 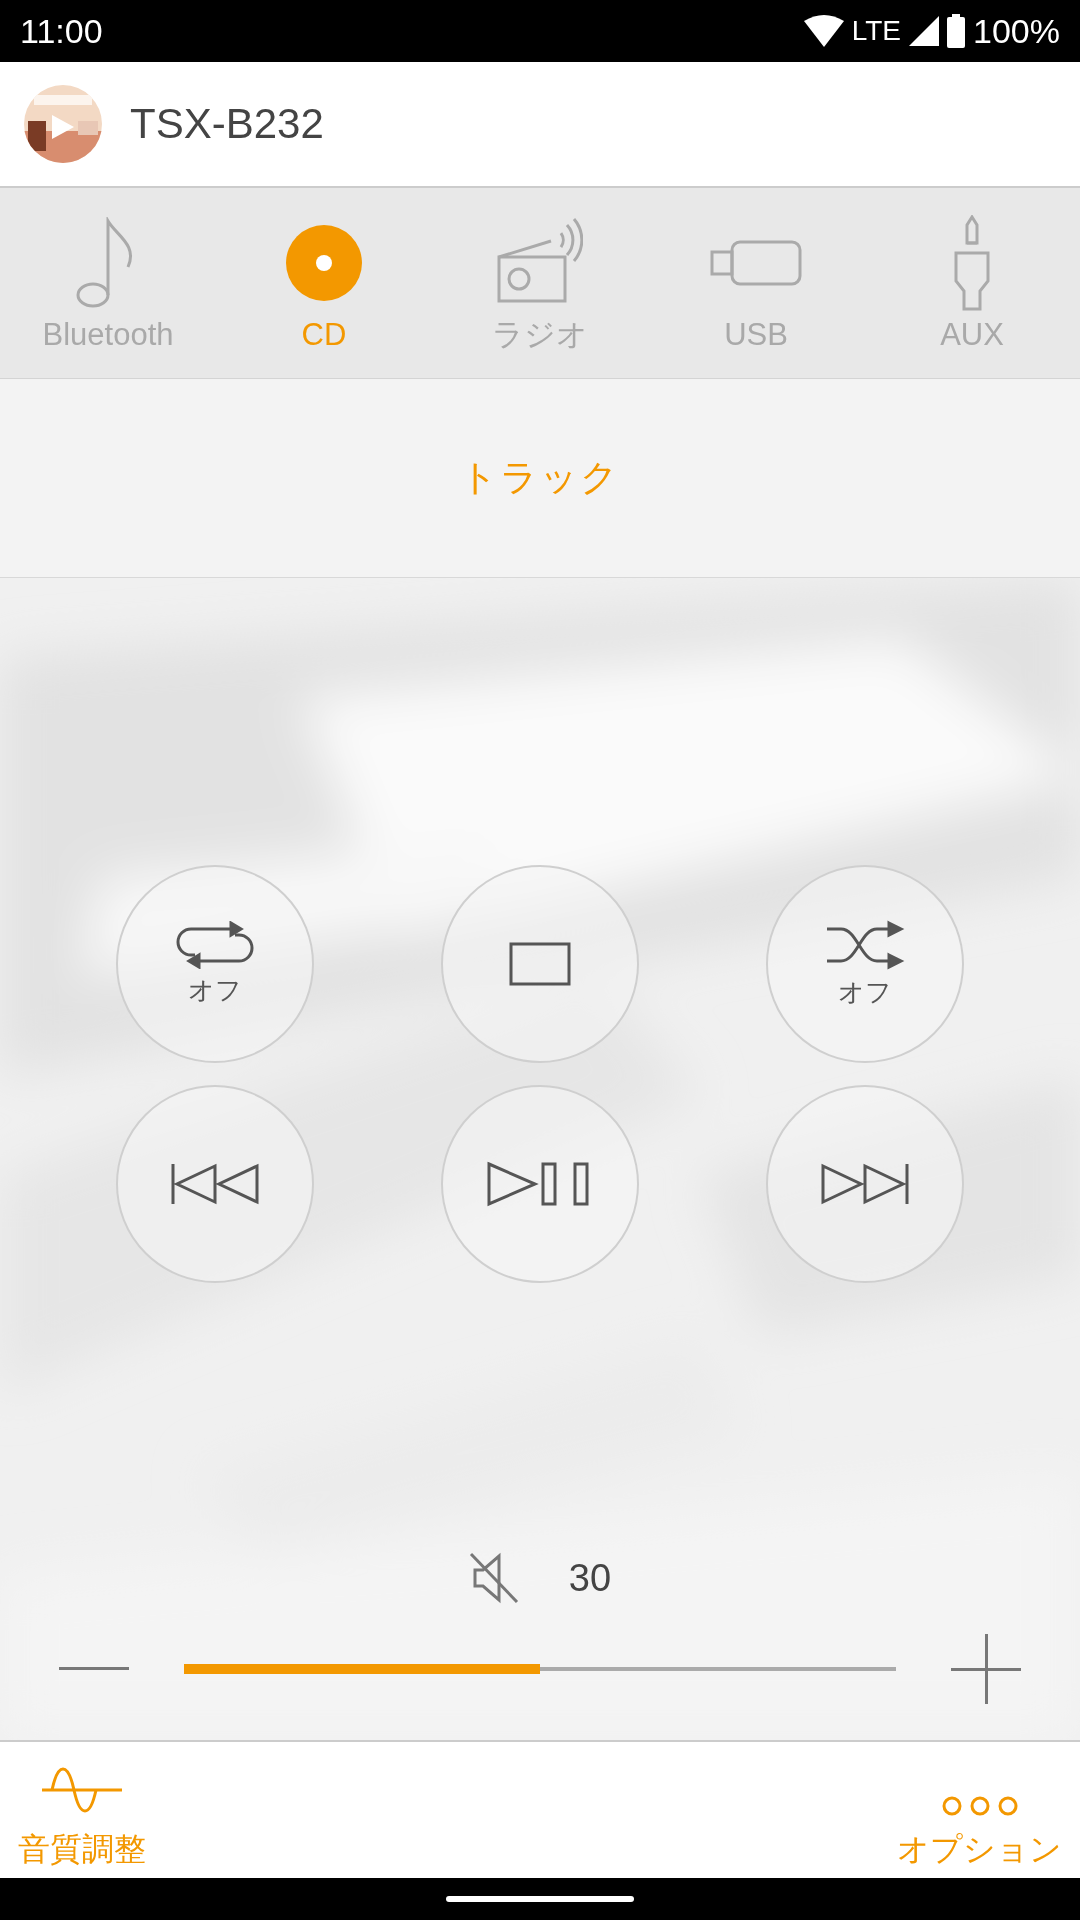 I want to click on audio-jack-icon, so click(x=972, y=263).